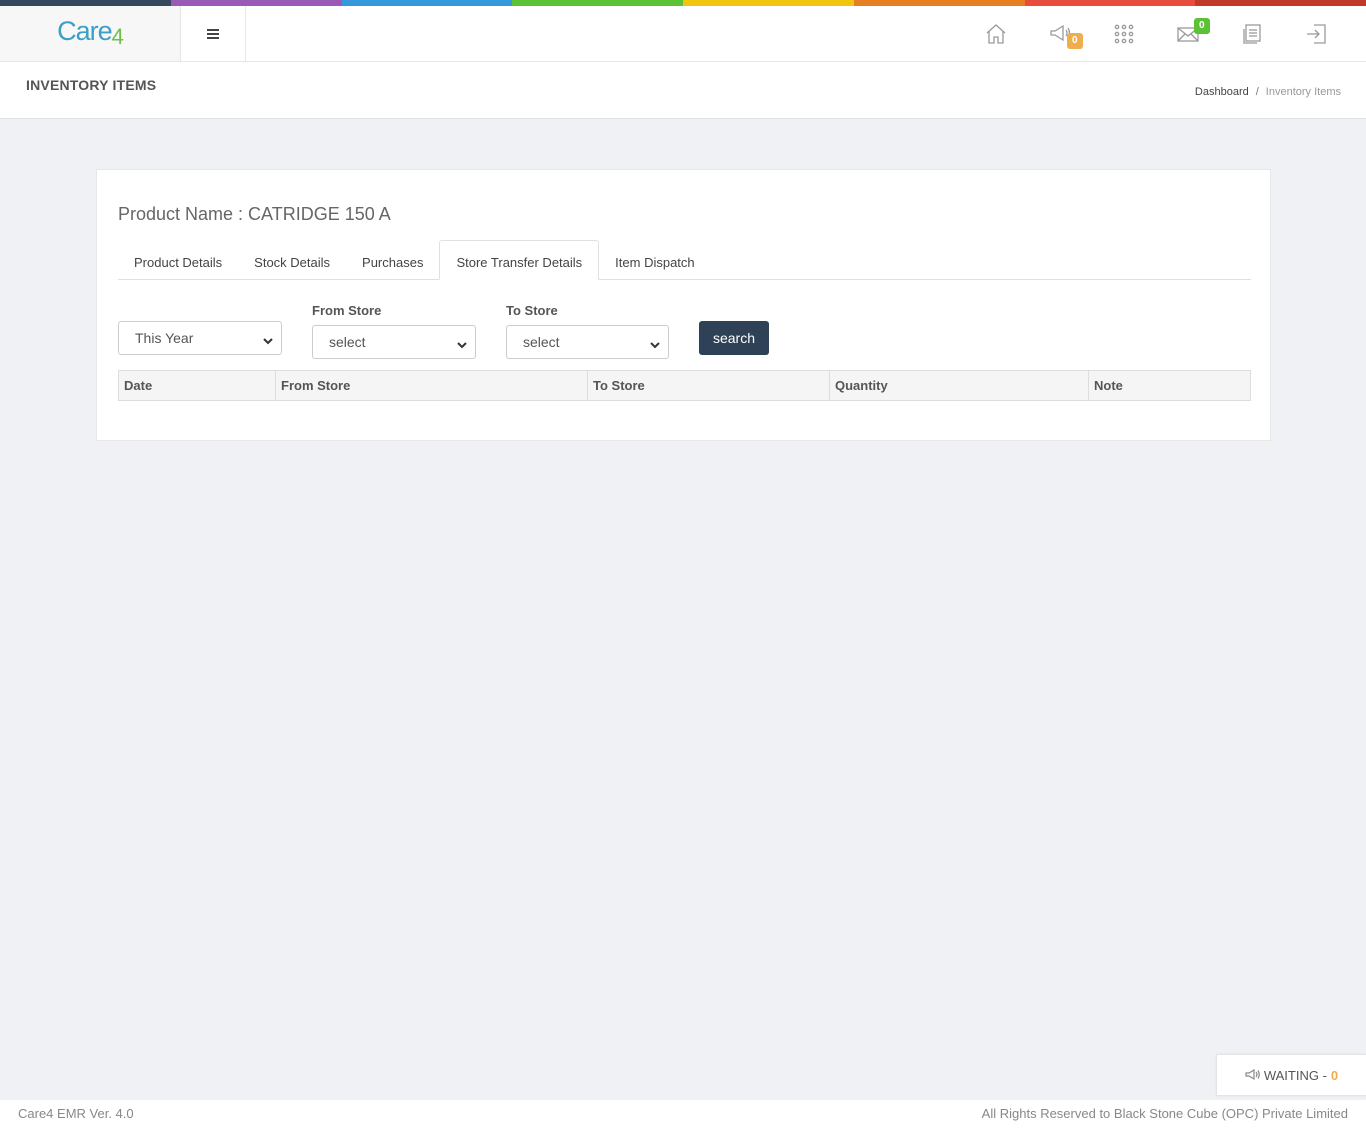 The width and height of the screenshot is (1366, 1135). What do you see at coordinates (683, 34) in the screenshot?
I see `top-header: Care4 0 0` at bounding box center [683, 34].